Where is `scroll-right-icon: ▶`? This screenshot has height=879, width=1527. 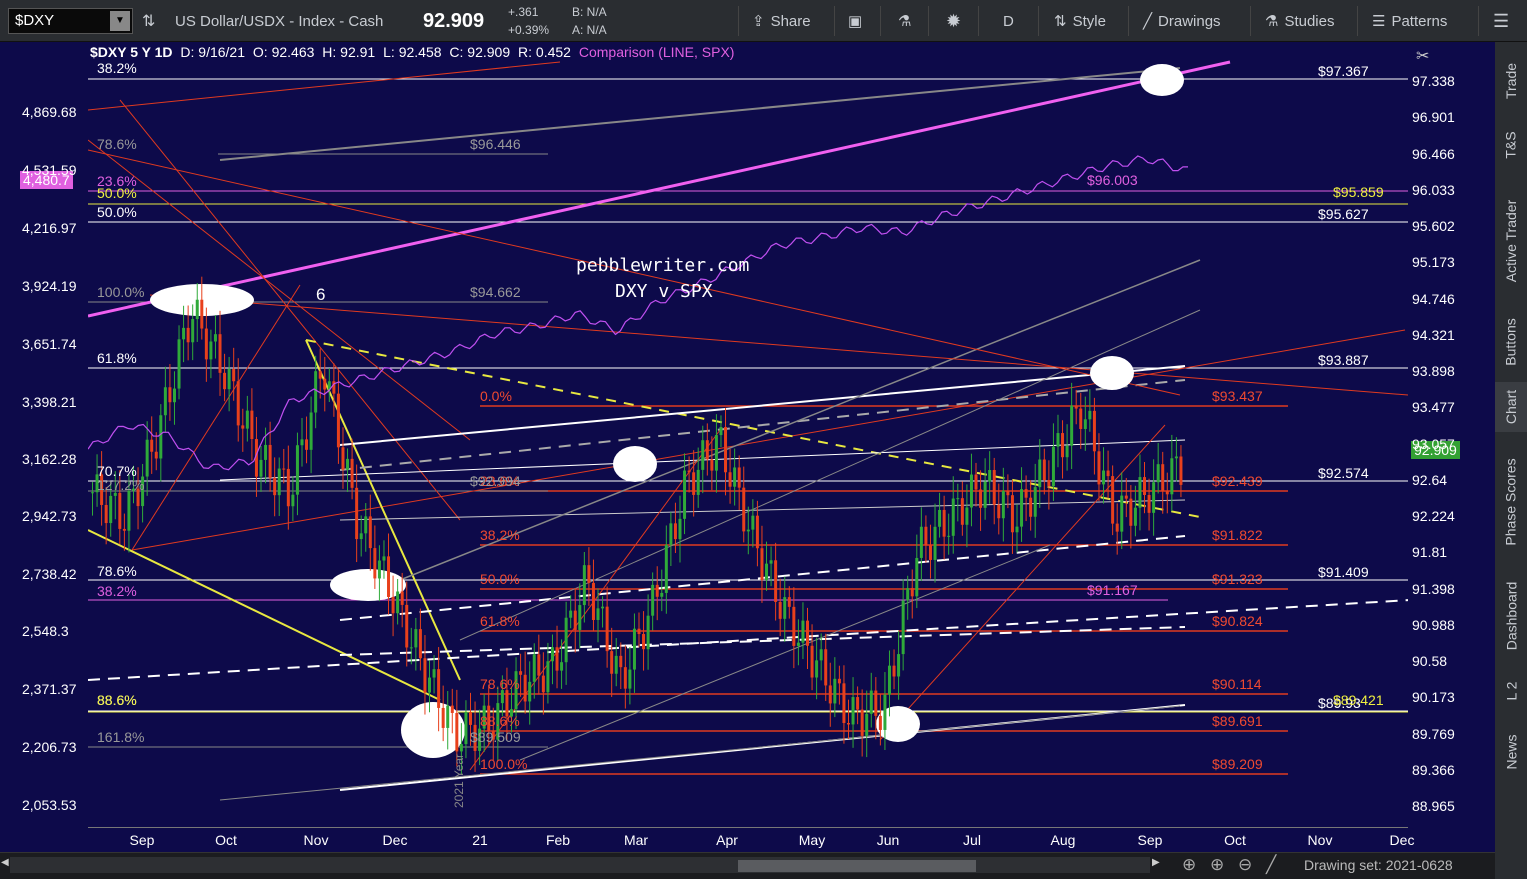
scroll-right-icon: ▶ is located at coordinates (1156, 862).